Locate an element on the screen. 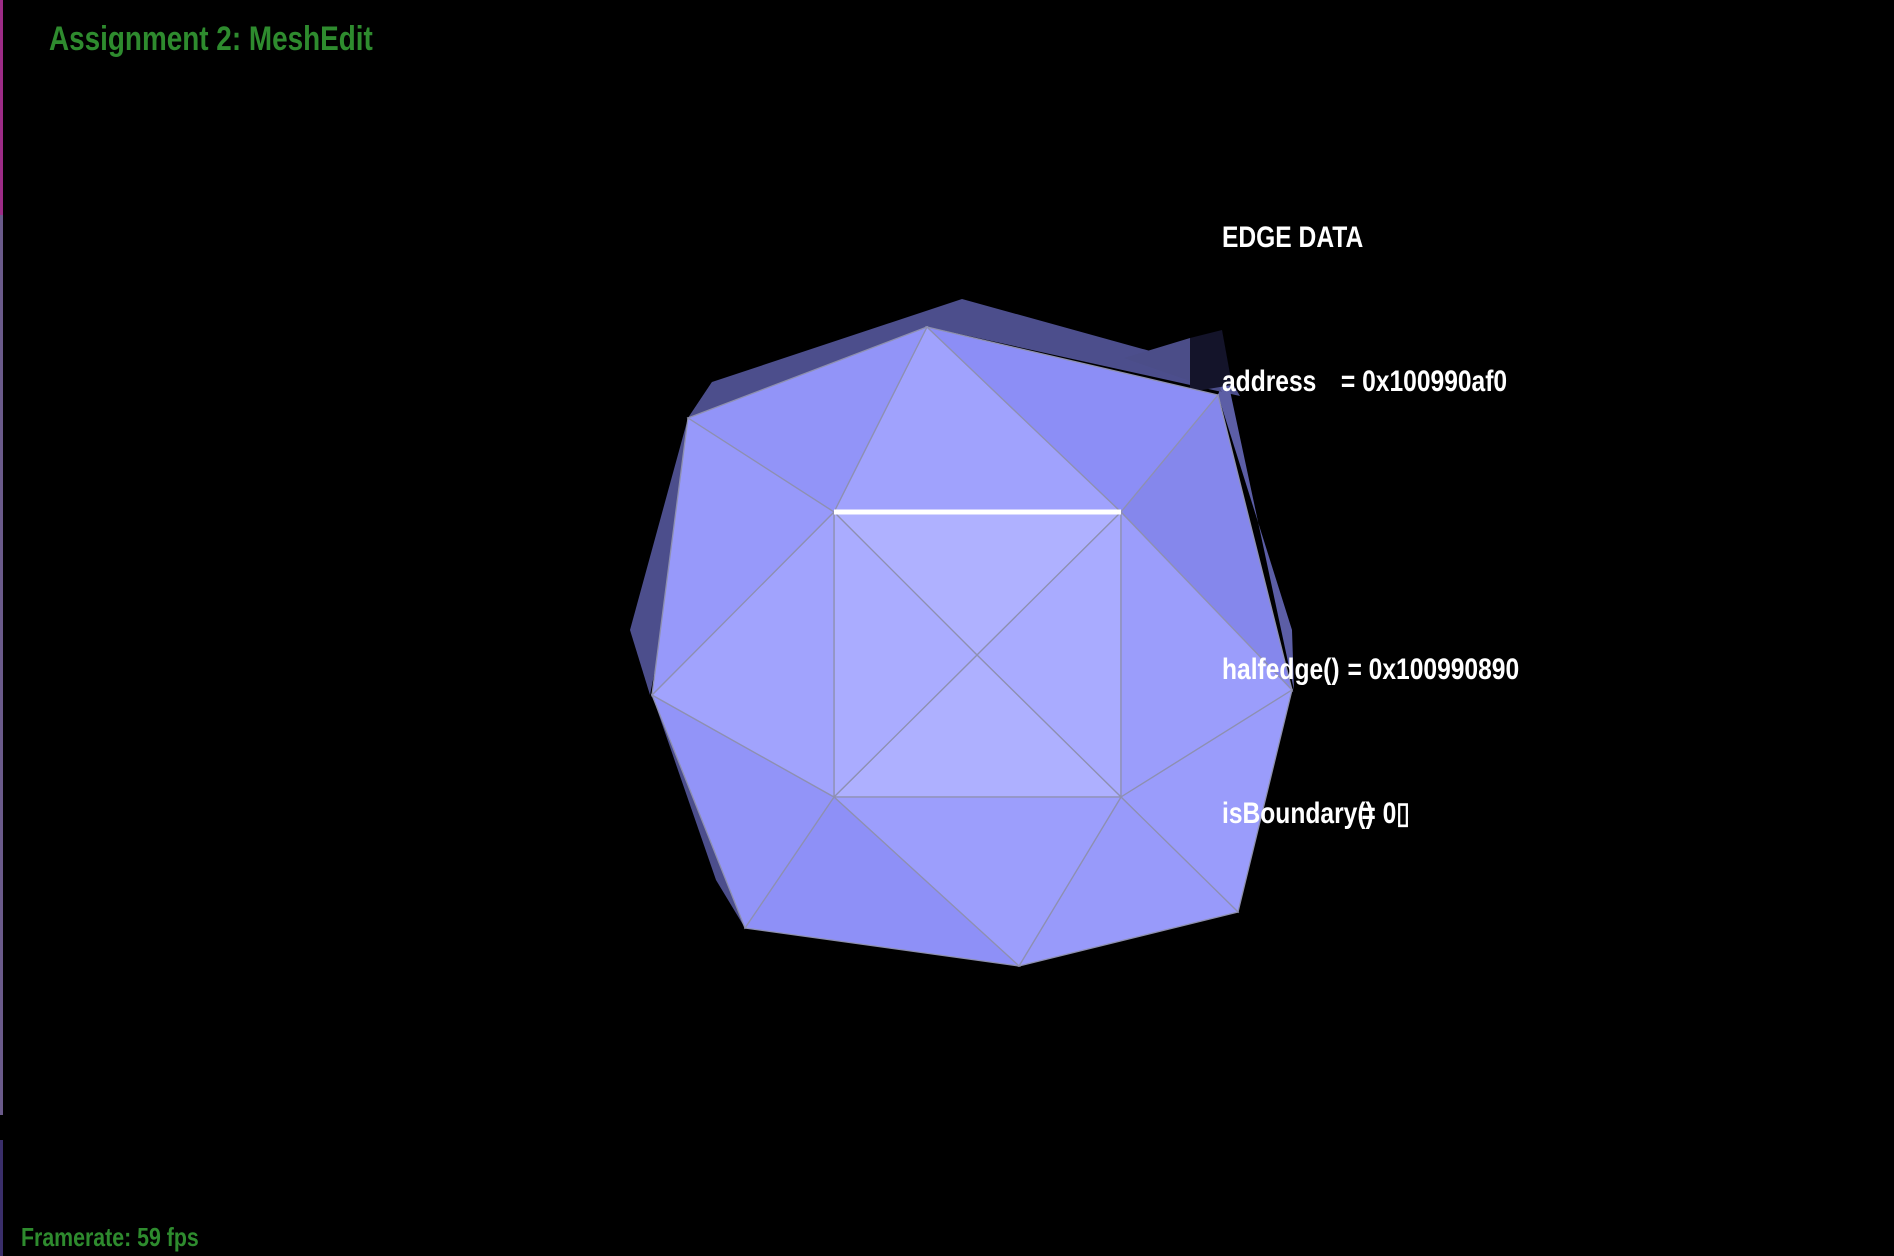 Image resolution: width=1894 pixels, height=1256 pixels. framerate-readout: Framerate: 59 fps is located at coordinates (110, 1237).